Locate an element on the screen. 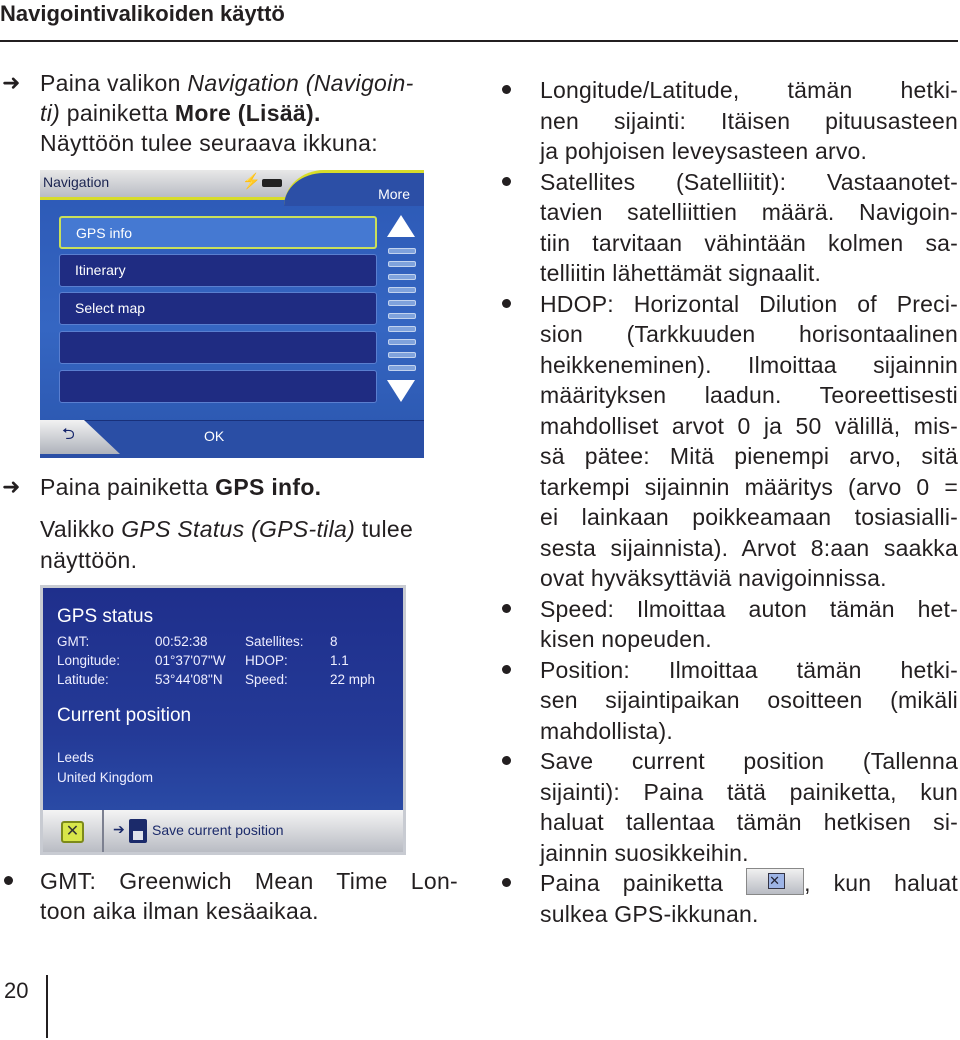 The width and height of the screenshot is (960, 1040). arrow-icon: ➔ is located at coordinates (119, 829).